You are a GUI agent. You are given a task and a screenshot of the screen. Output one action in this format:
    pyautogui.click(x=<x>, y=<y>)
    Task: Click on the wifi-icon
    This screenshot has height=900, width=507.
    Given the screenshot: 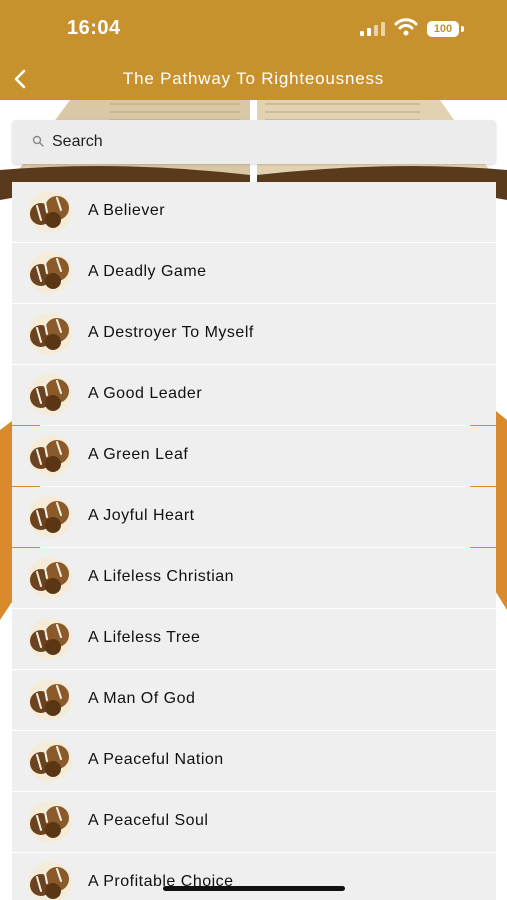 What is the action you would take?
    pyautogui.click(x=406, y=27)
    